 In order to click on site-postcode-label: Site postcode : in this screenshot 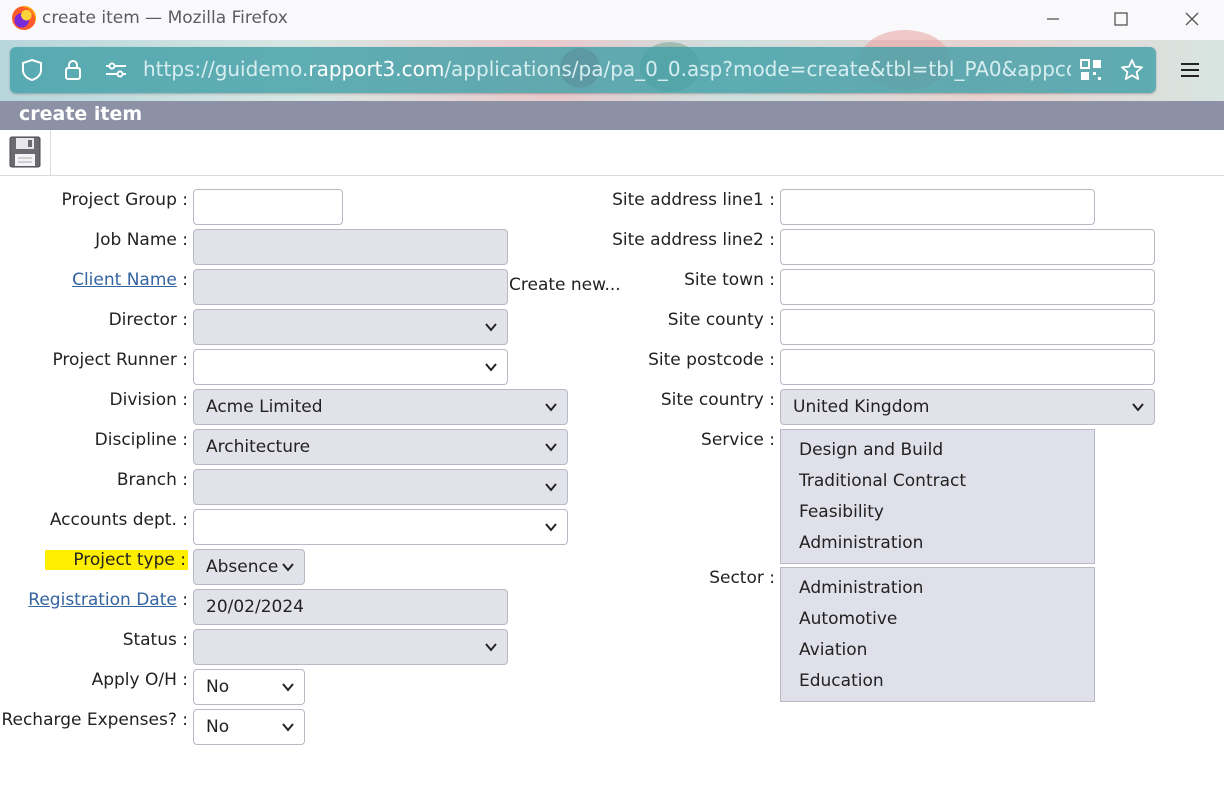, I will do `click(711, 360)`.